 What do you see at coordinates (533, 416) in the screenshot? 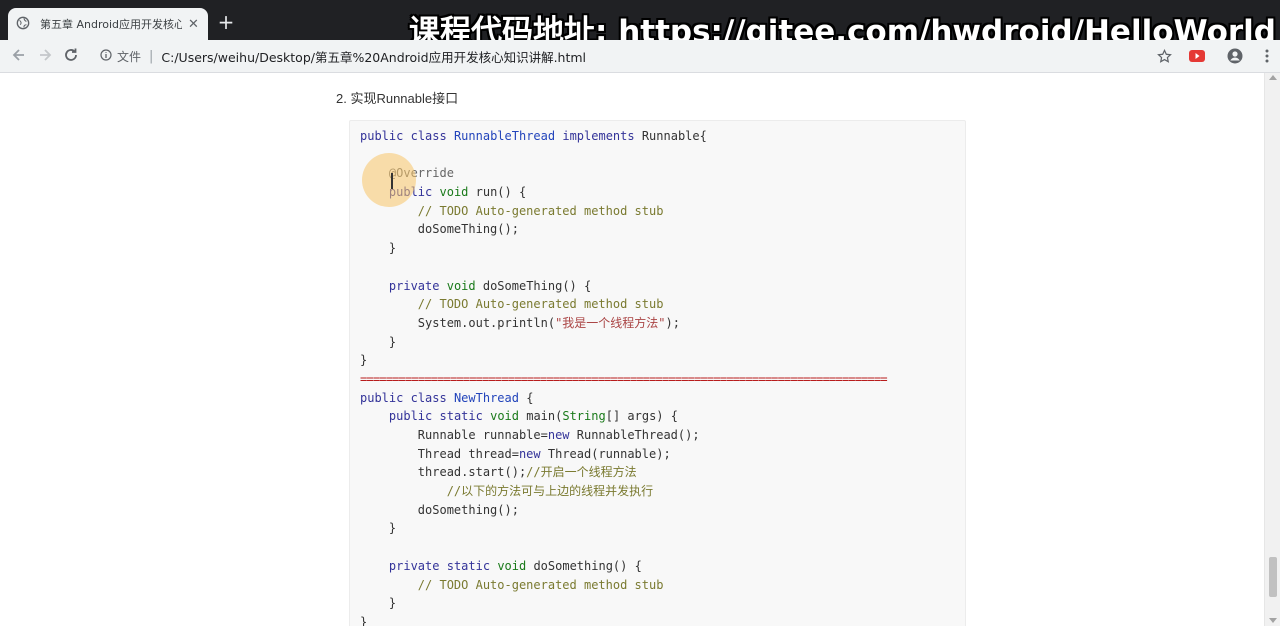
I see `code-line: public static void main(String[] args) {` at bounding box center [533, 416].